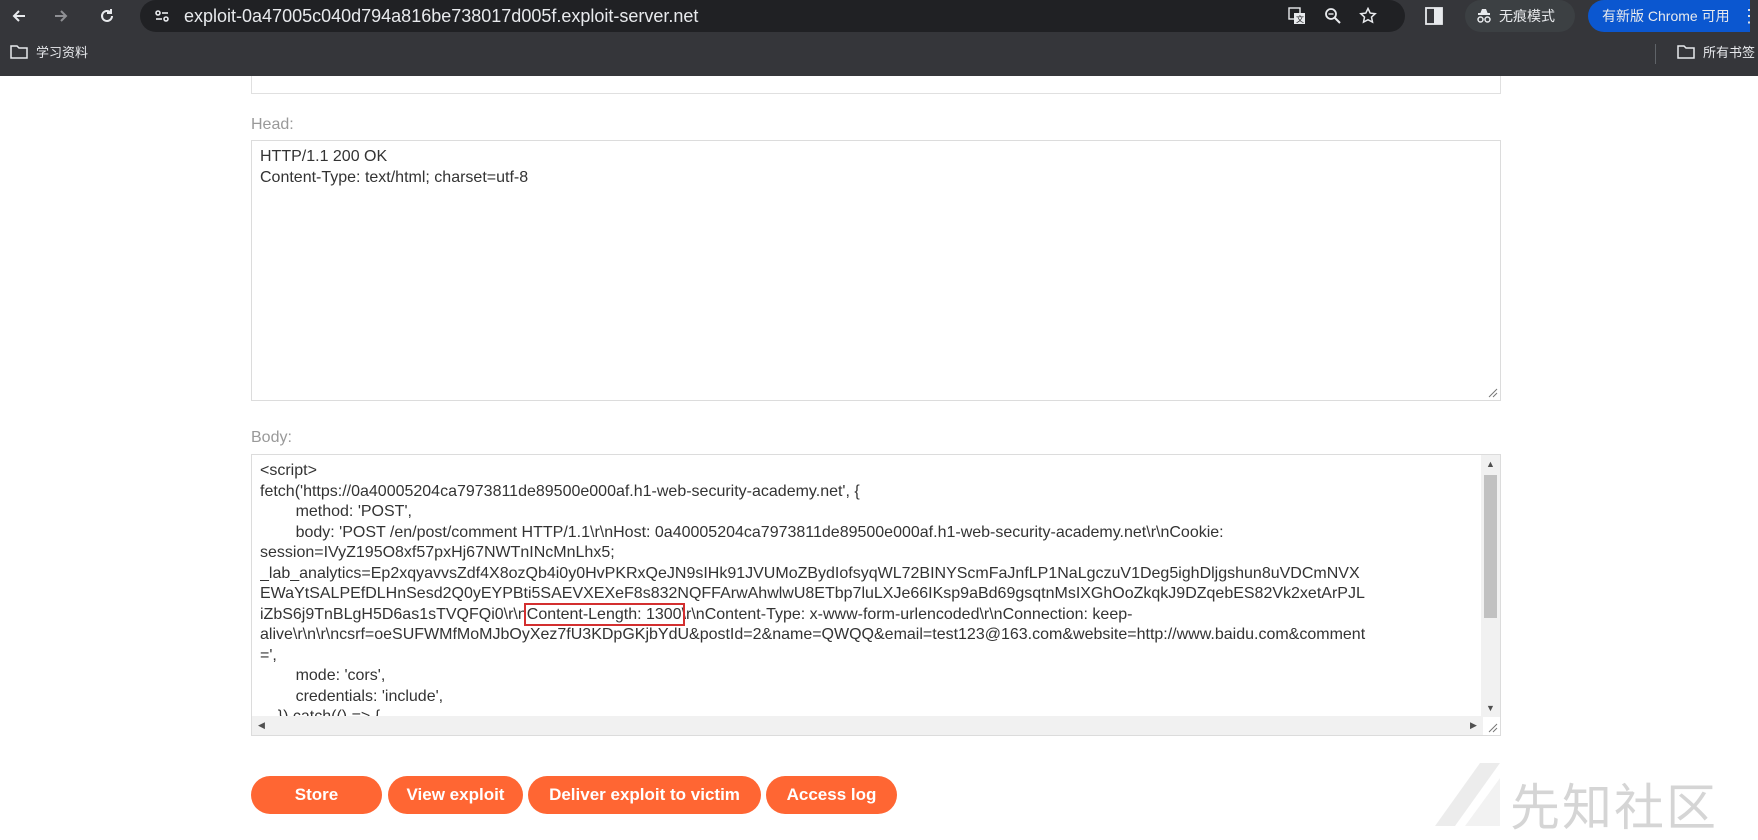 Image resolution: width=1758 pixels, height=840 pixels. Describe the element at coordinates (393, 614) in the screenshot. I see `body-line-segment: iZbS6j9TnBLgH5D6as1sTVQFQi0\r\n` at that location.